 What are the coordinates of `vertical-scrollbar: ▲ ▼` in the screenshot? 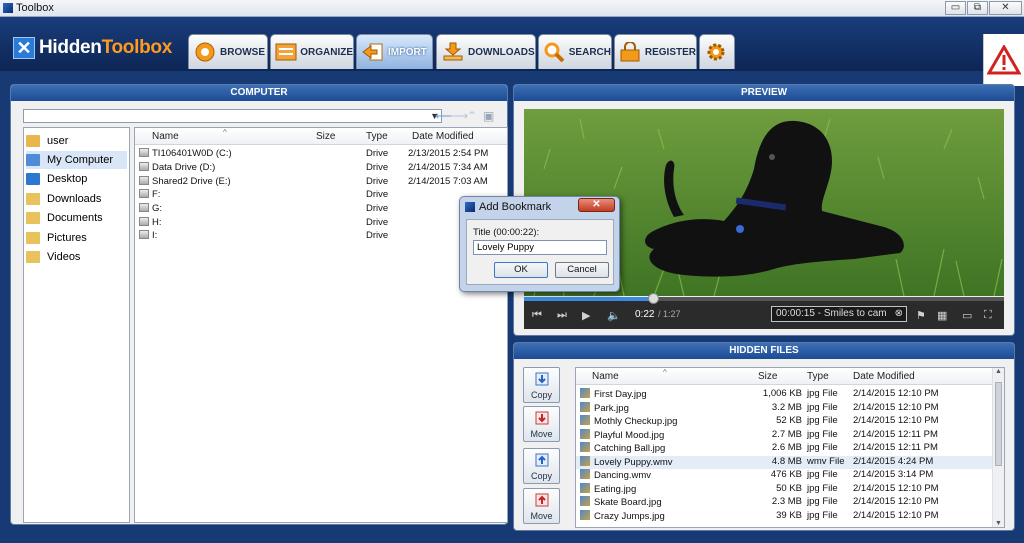 It's located at (998, 447).